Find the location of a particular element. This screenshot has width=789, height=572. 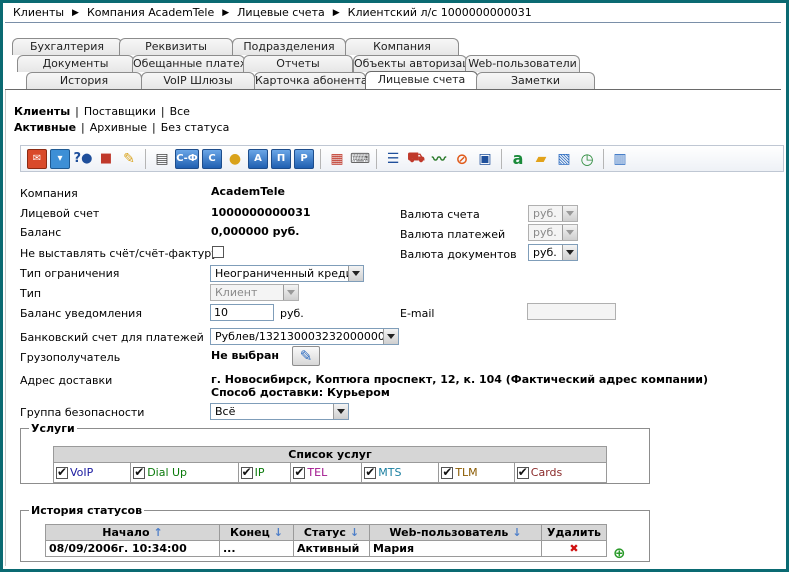

tab-subscriber-card: Карточка абонента is located at coordinates (310, 80).